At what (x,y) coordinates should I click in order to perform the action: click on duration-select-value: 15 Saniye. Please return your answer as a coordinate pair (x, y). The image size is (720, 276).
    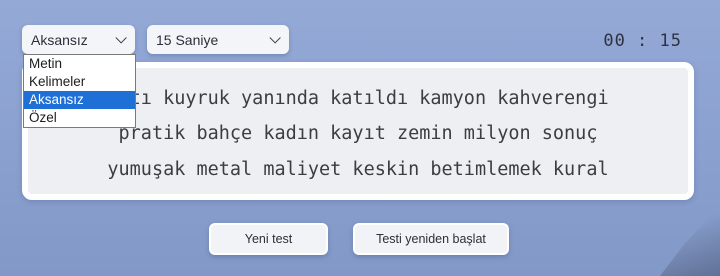
    Looking at the image, I should click on (187, 39).